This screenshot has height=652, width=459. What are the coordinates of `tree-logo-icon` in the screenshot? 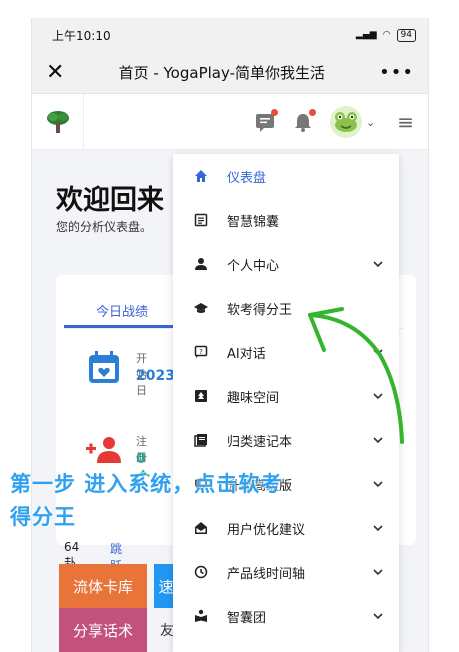 It's located at (58, 121).